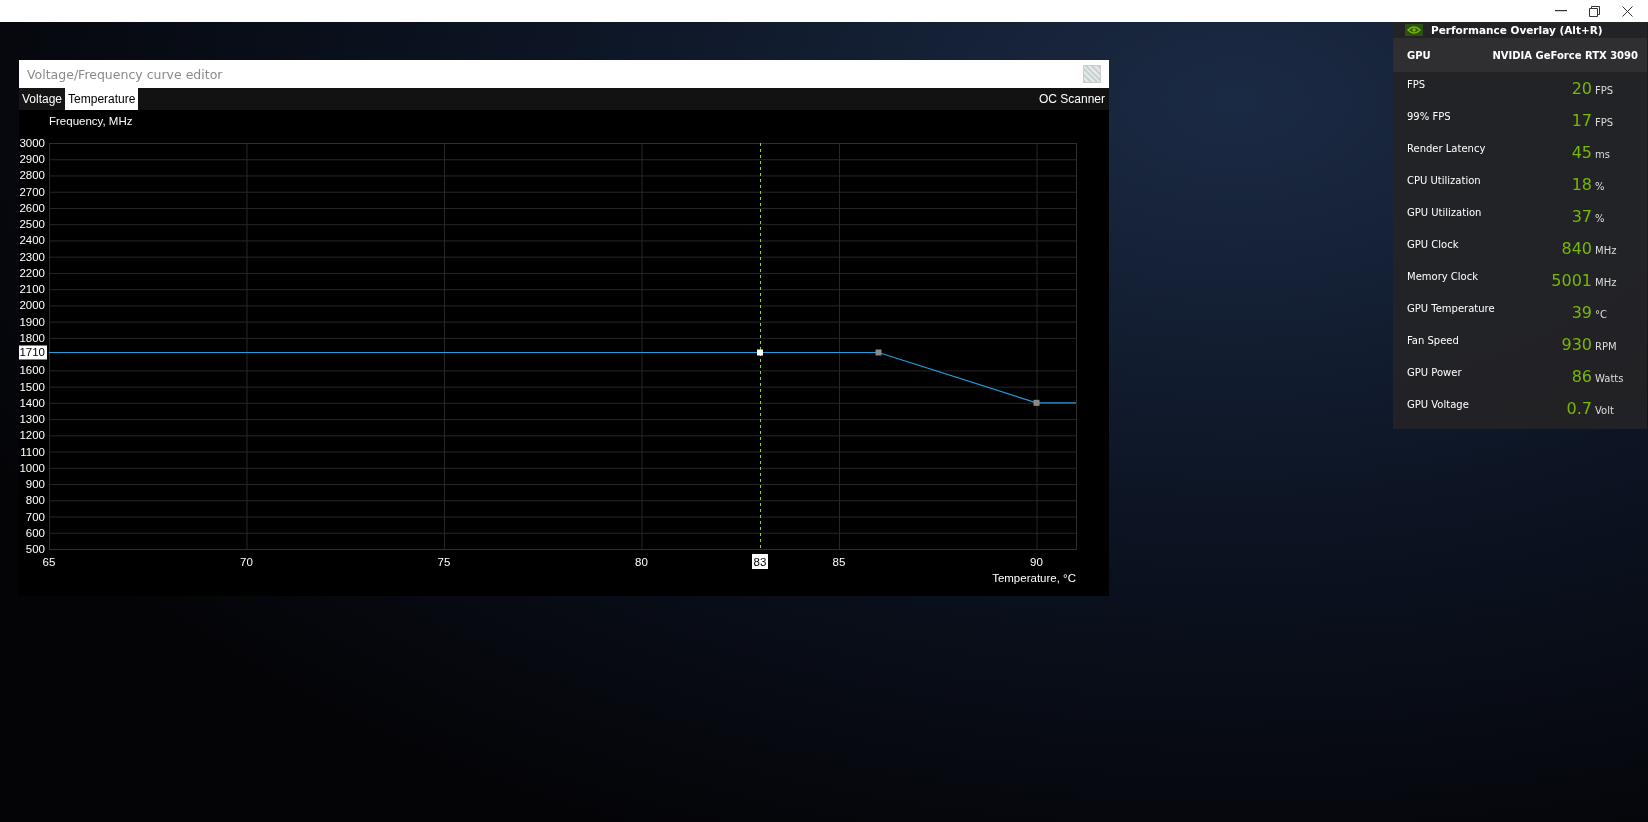  What do you see at coordinates (32, 435) in the screenshot?
I see `y-tick-label: 1200` at bounding box center [32, 435].